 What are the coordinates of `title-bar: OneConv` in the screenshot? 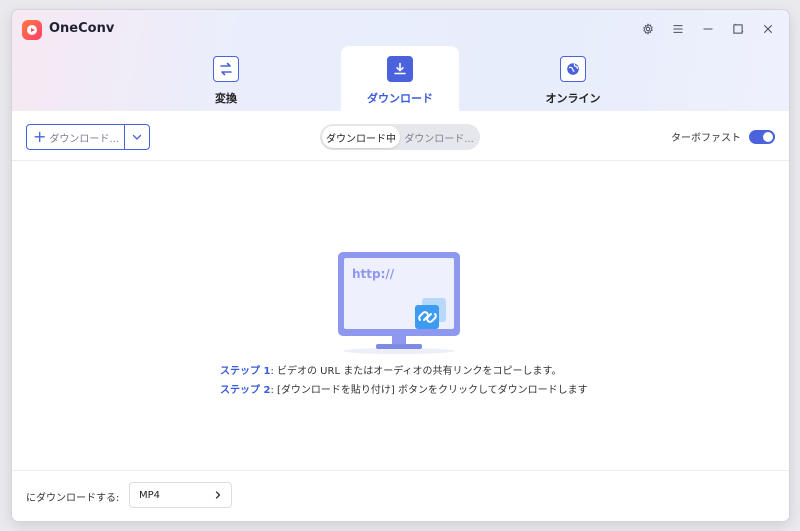 It's located at (400, 28).